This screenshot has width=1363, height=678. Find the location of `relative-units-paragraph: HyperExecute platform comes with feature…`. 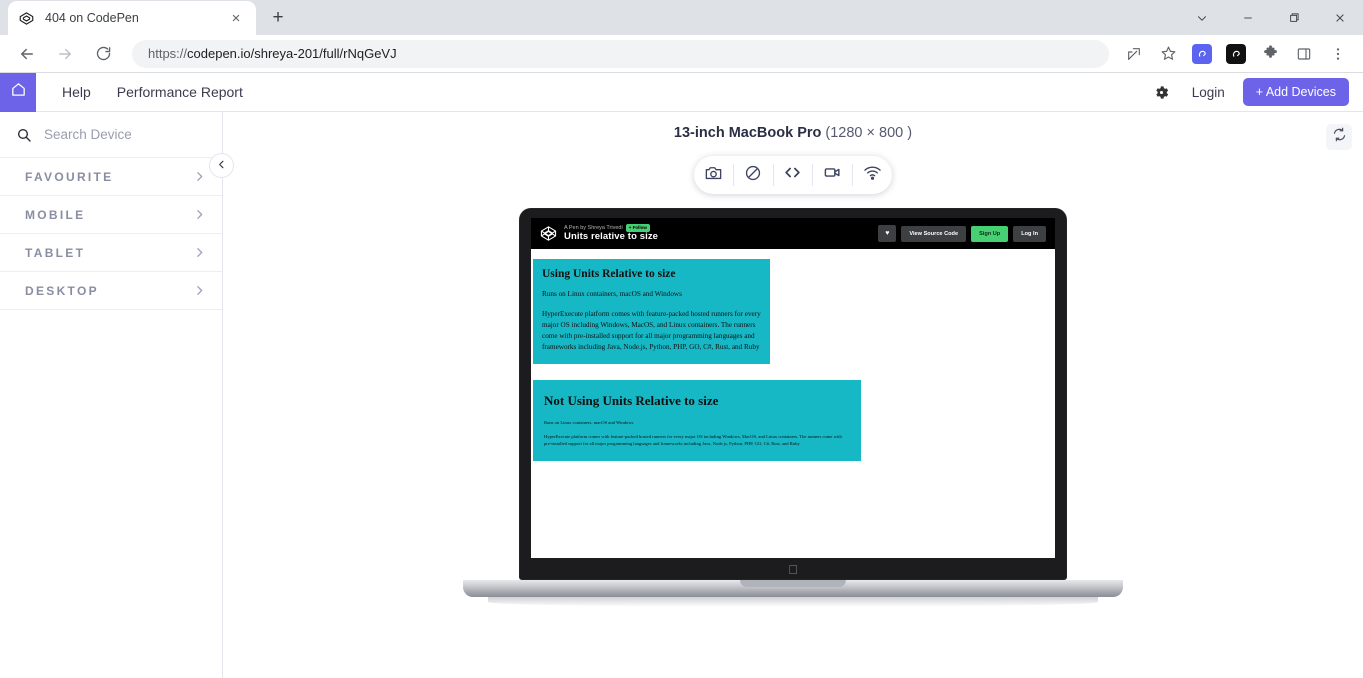

relative-units-paragraph: HyperExecute platform comes with feature… is located at coordinates (651, 330).